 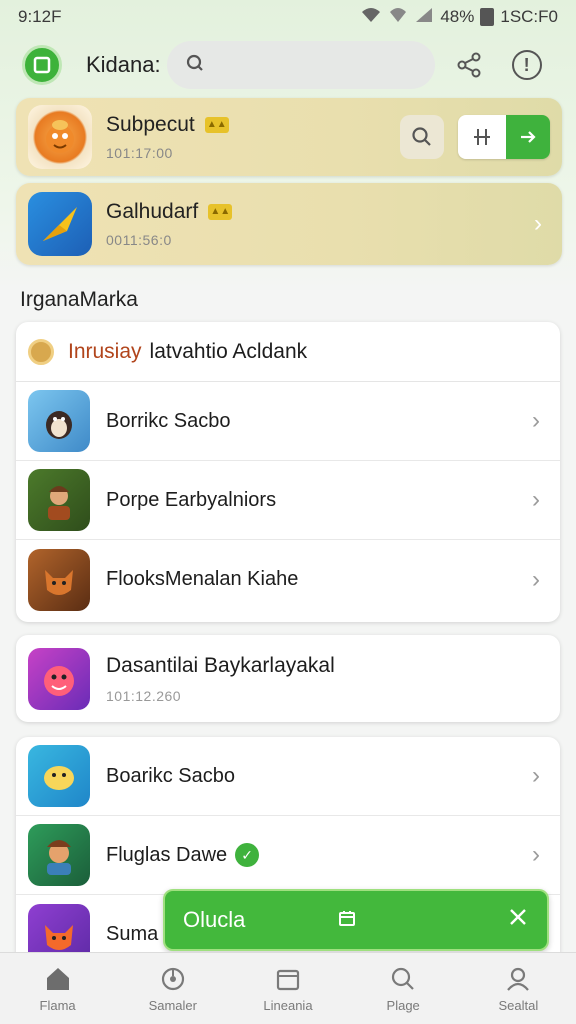 I want to click on close-icon, so click(x=518, y=920).